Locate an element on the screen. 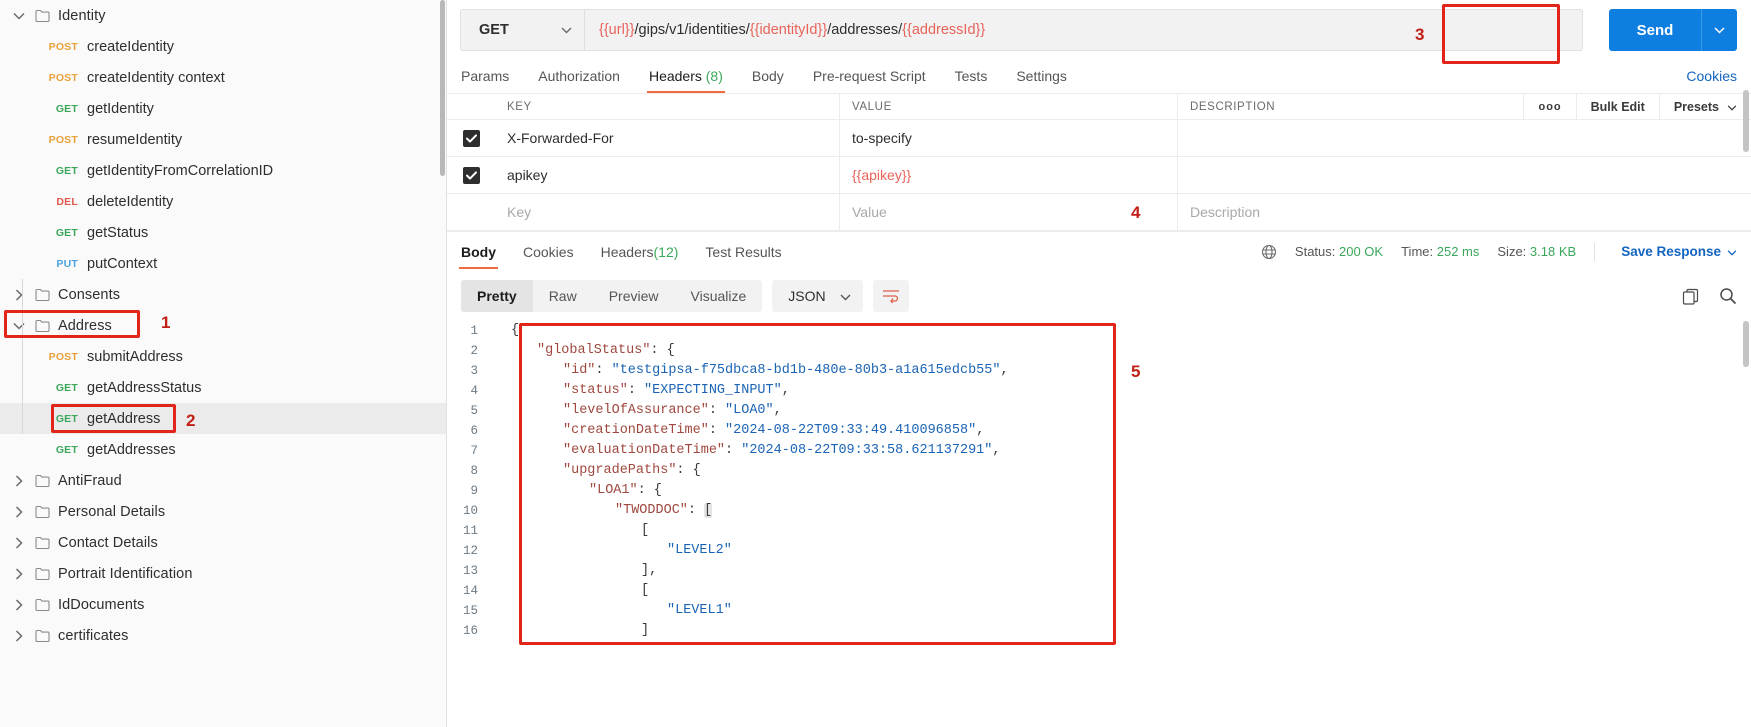 This screenshot has height=727, width=1751. header-key-cell: Key is located at coordinates (667, 212).